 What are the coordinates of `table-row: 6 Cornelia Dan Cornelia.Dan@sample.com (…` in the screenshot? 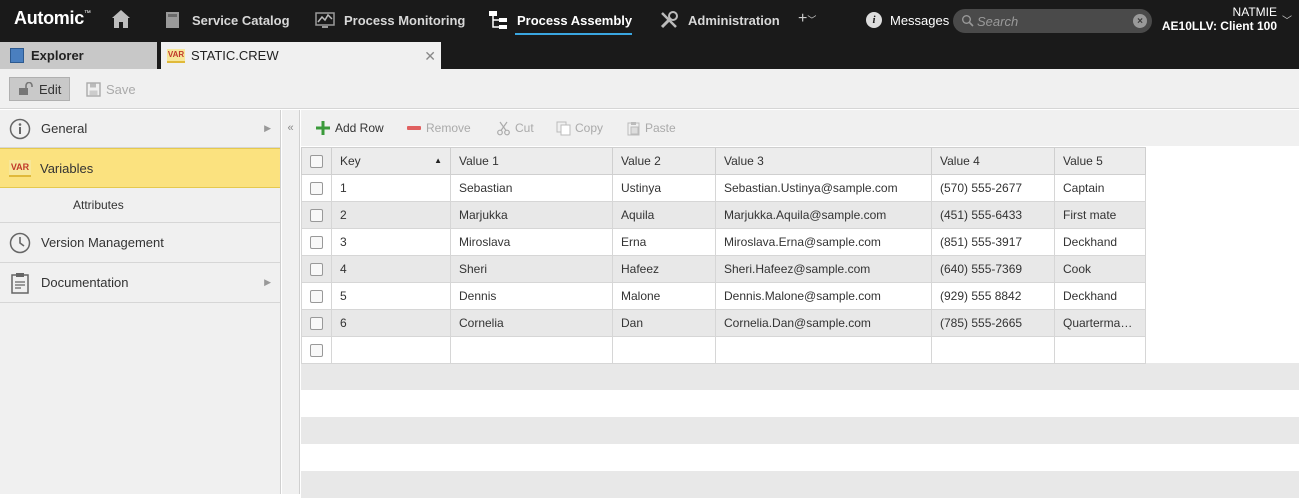 It's located at (723, 323).